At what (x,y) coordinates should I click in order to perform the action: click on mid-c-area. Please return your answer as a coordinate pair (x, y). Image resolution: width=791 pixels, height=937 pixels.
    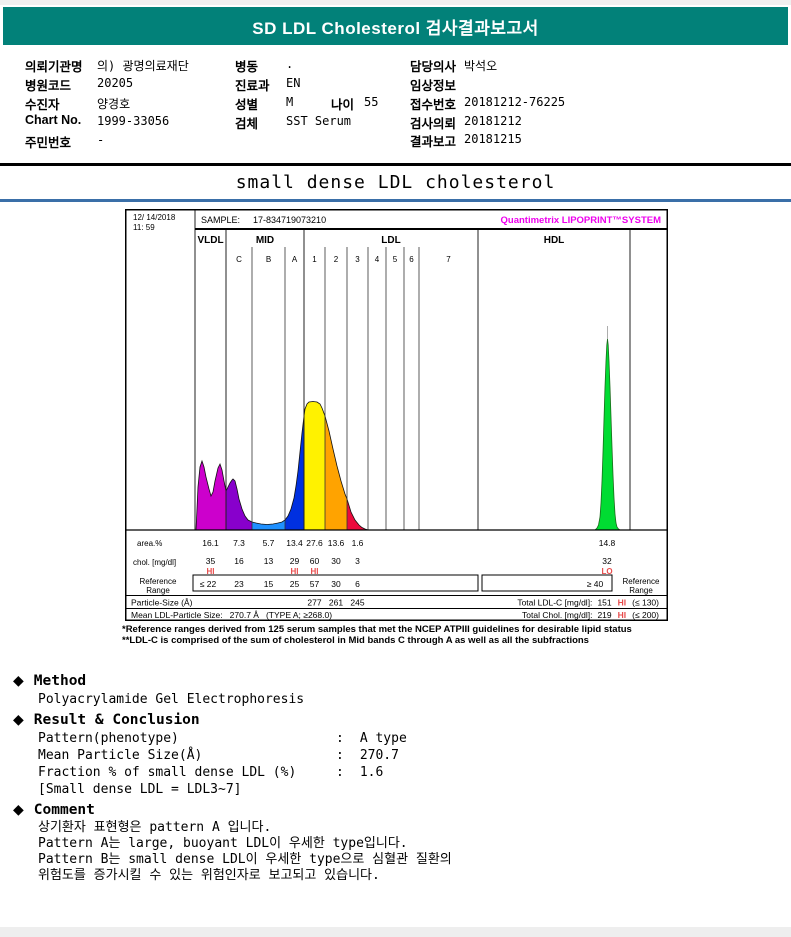
    Looking at the image, I should click on (239, 504).